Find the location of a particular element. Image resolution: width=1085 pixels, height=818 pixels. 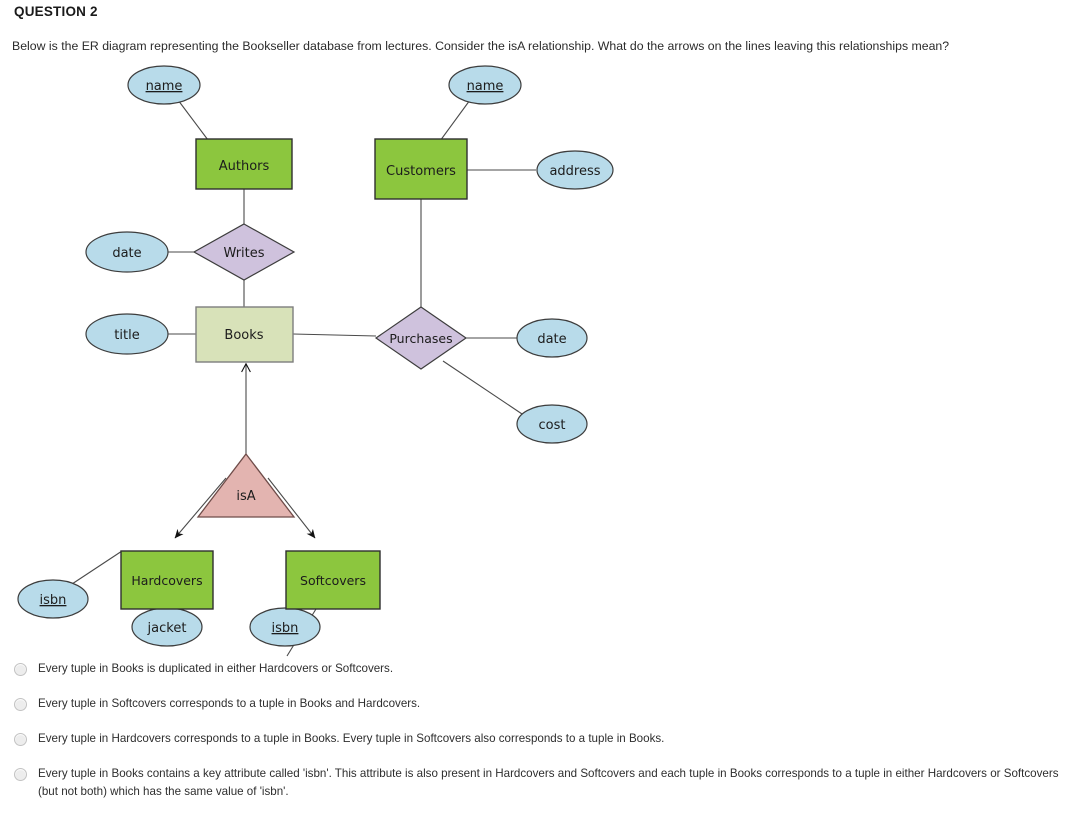

attribute-label: cost is located at coordinates (552, 425).